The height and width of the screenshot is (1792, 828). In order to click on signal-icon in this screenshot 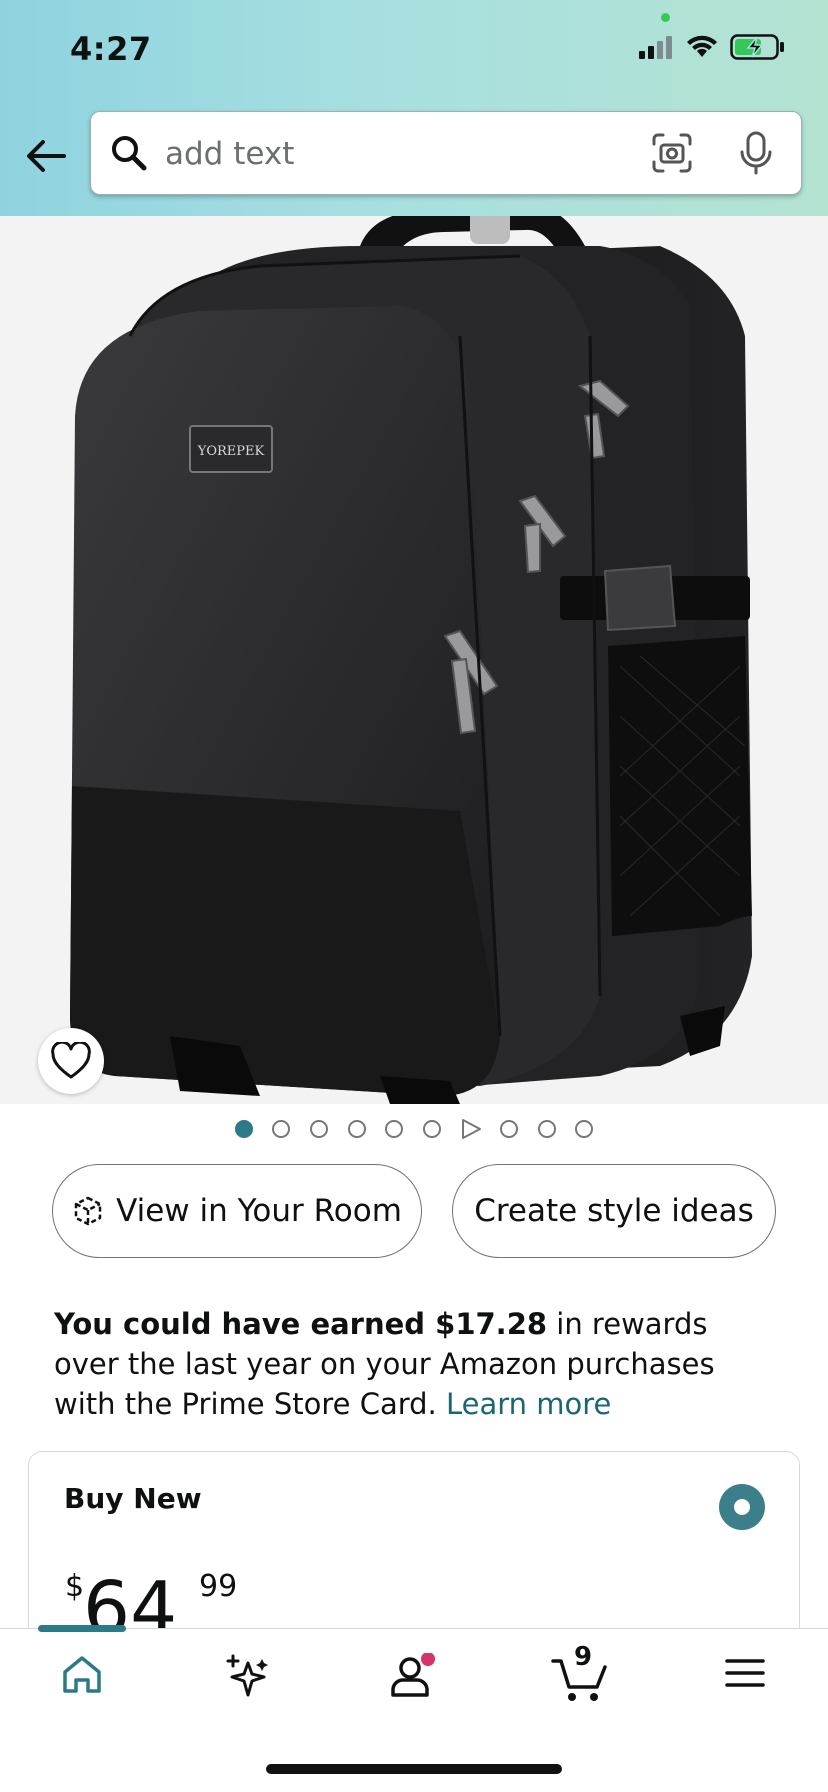, I will do `click(655, 47)`.